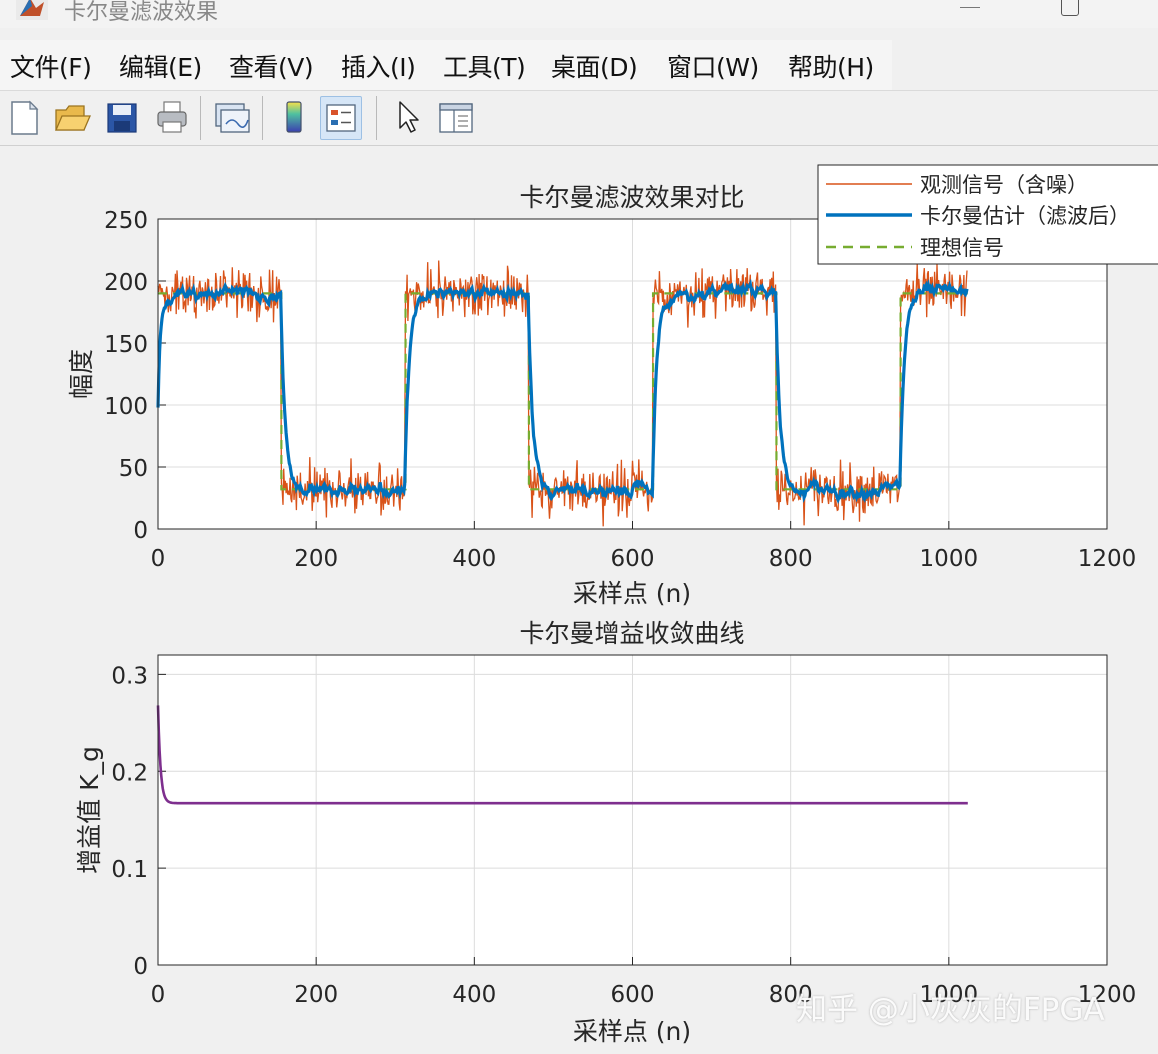  I want to click on maximize-button, so click(1071, 10).